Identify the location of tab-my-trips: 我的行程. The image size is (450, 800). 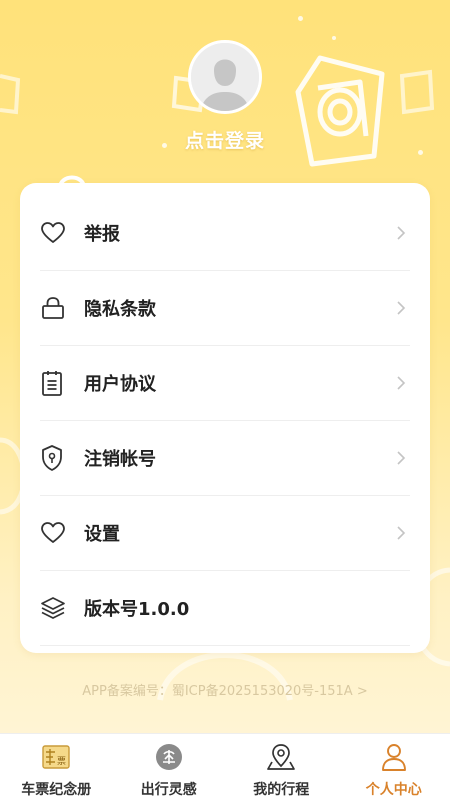
(281, 767).